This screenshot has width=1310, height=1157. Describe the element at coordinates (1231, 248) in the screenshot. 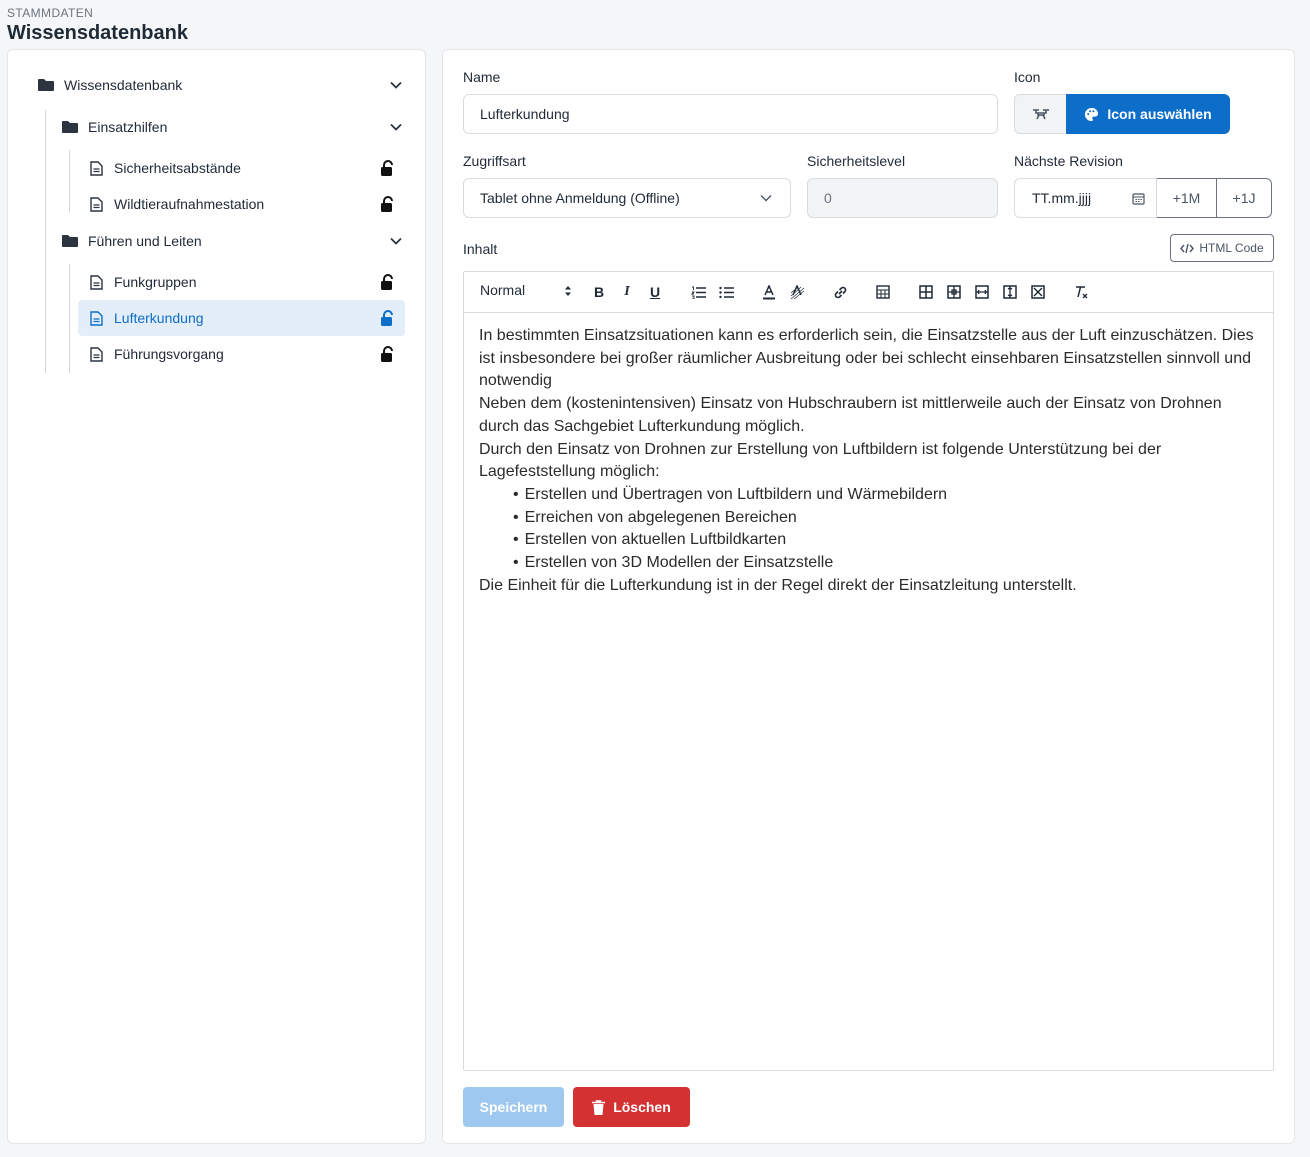

I see `html-code-label: HTML Code` at that location.